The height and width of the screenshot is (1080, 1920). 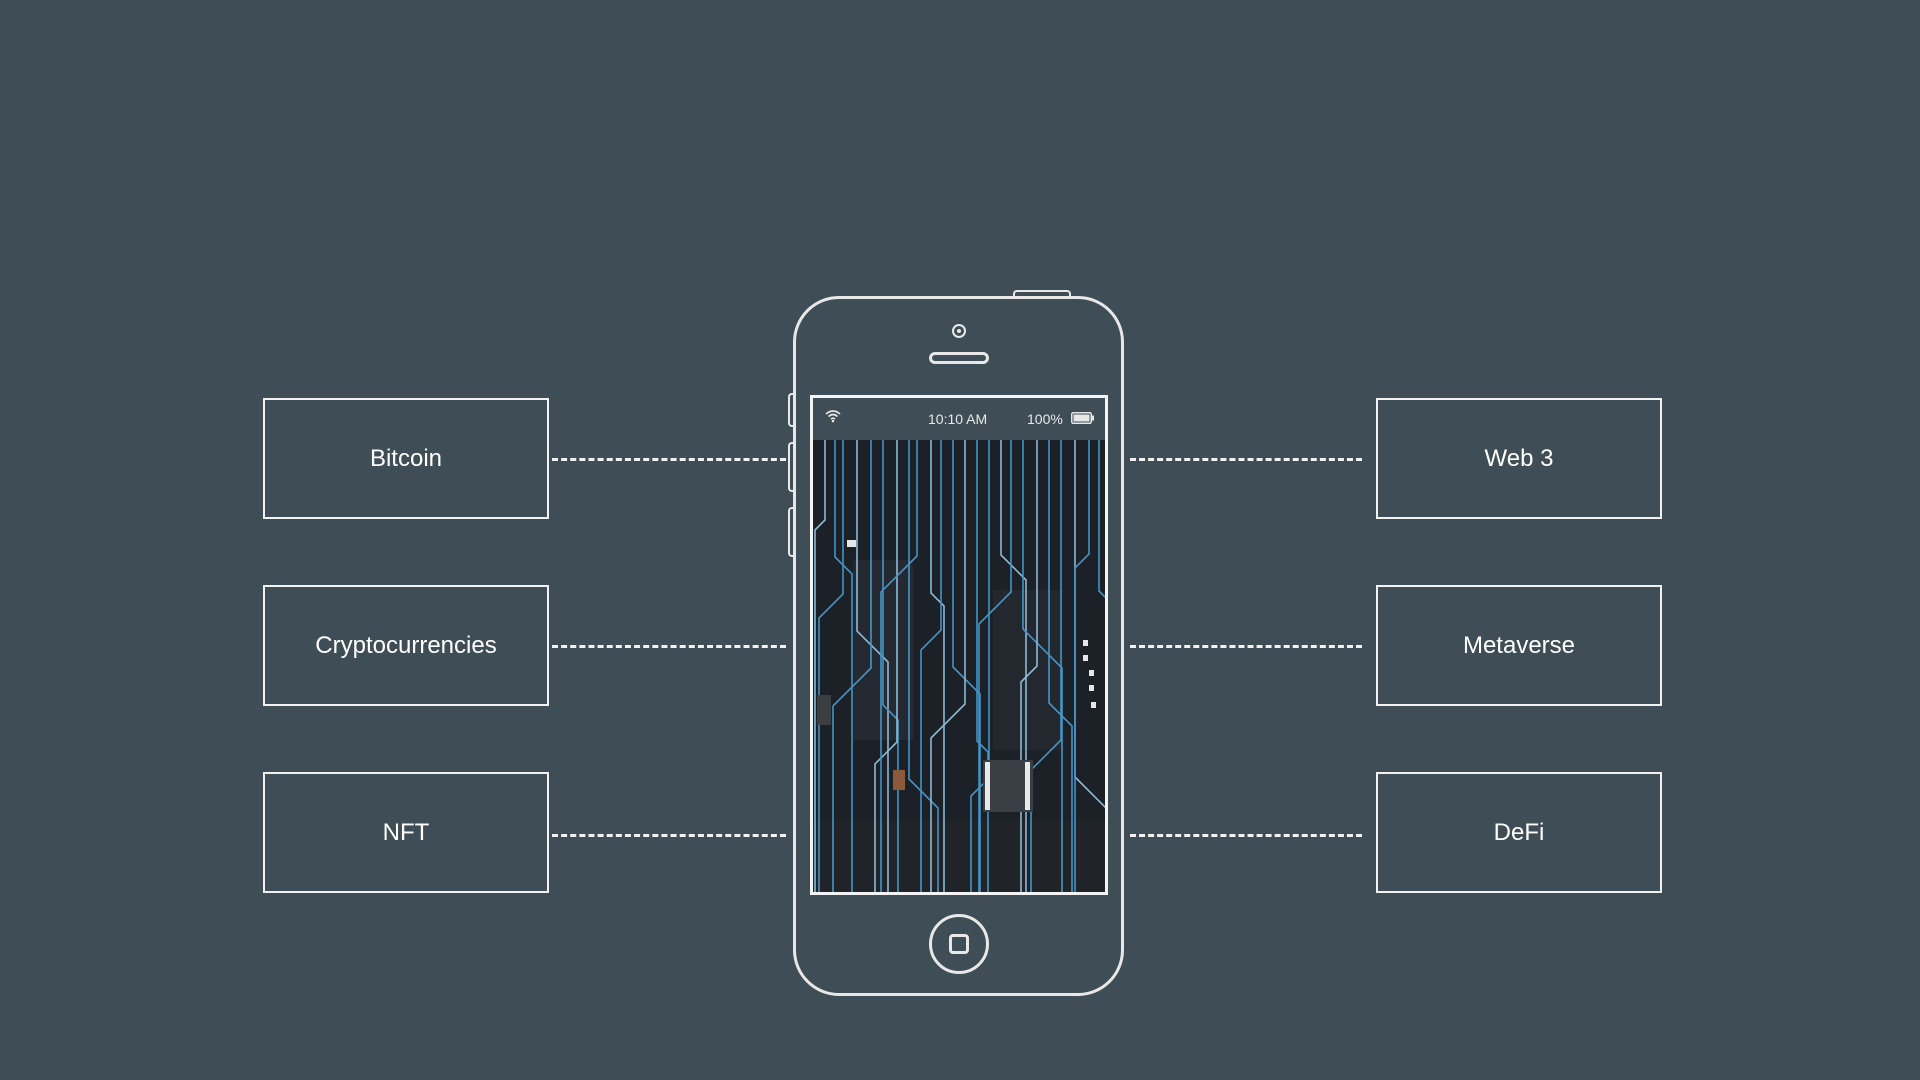 What do you see at coordinates (669, 835) in the screenshot?
I see `connector-line-nft` at bounding box center [669, 835].